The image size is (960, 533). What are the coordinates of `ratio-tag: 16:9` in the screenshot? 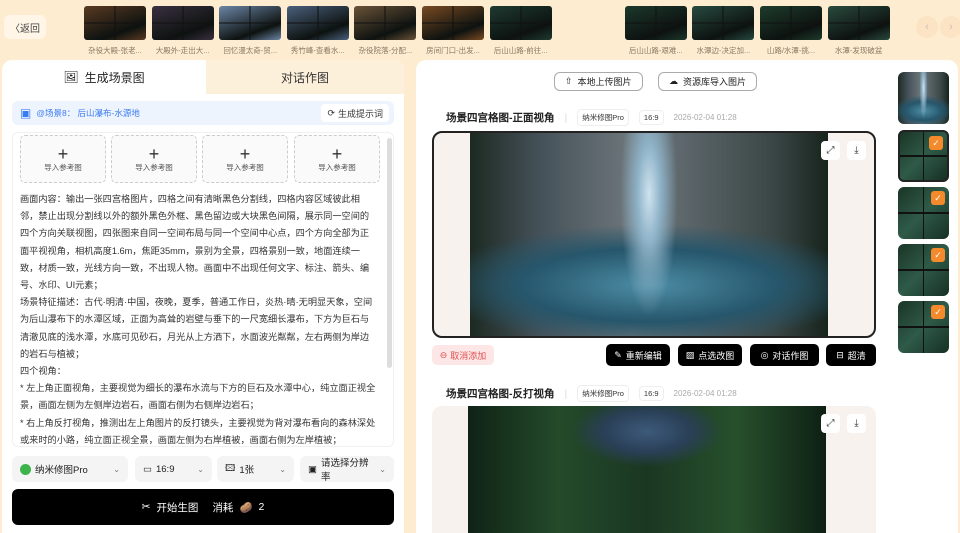 It's located at (651, 117).